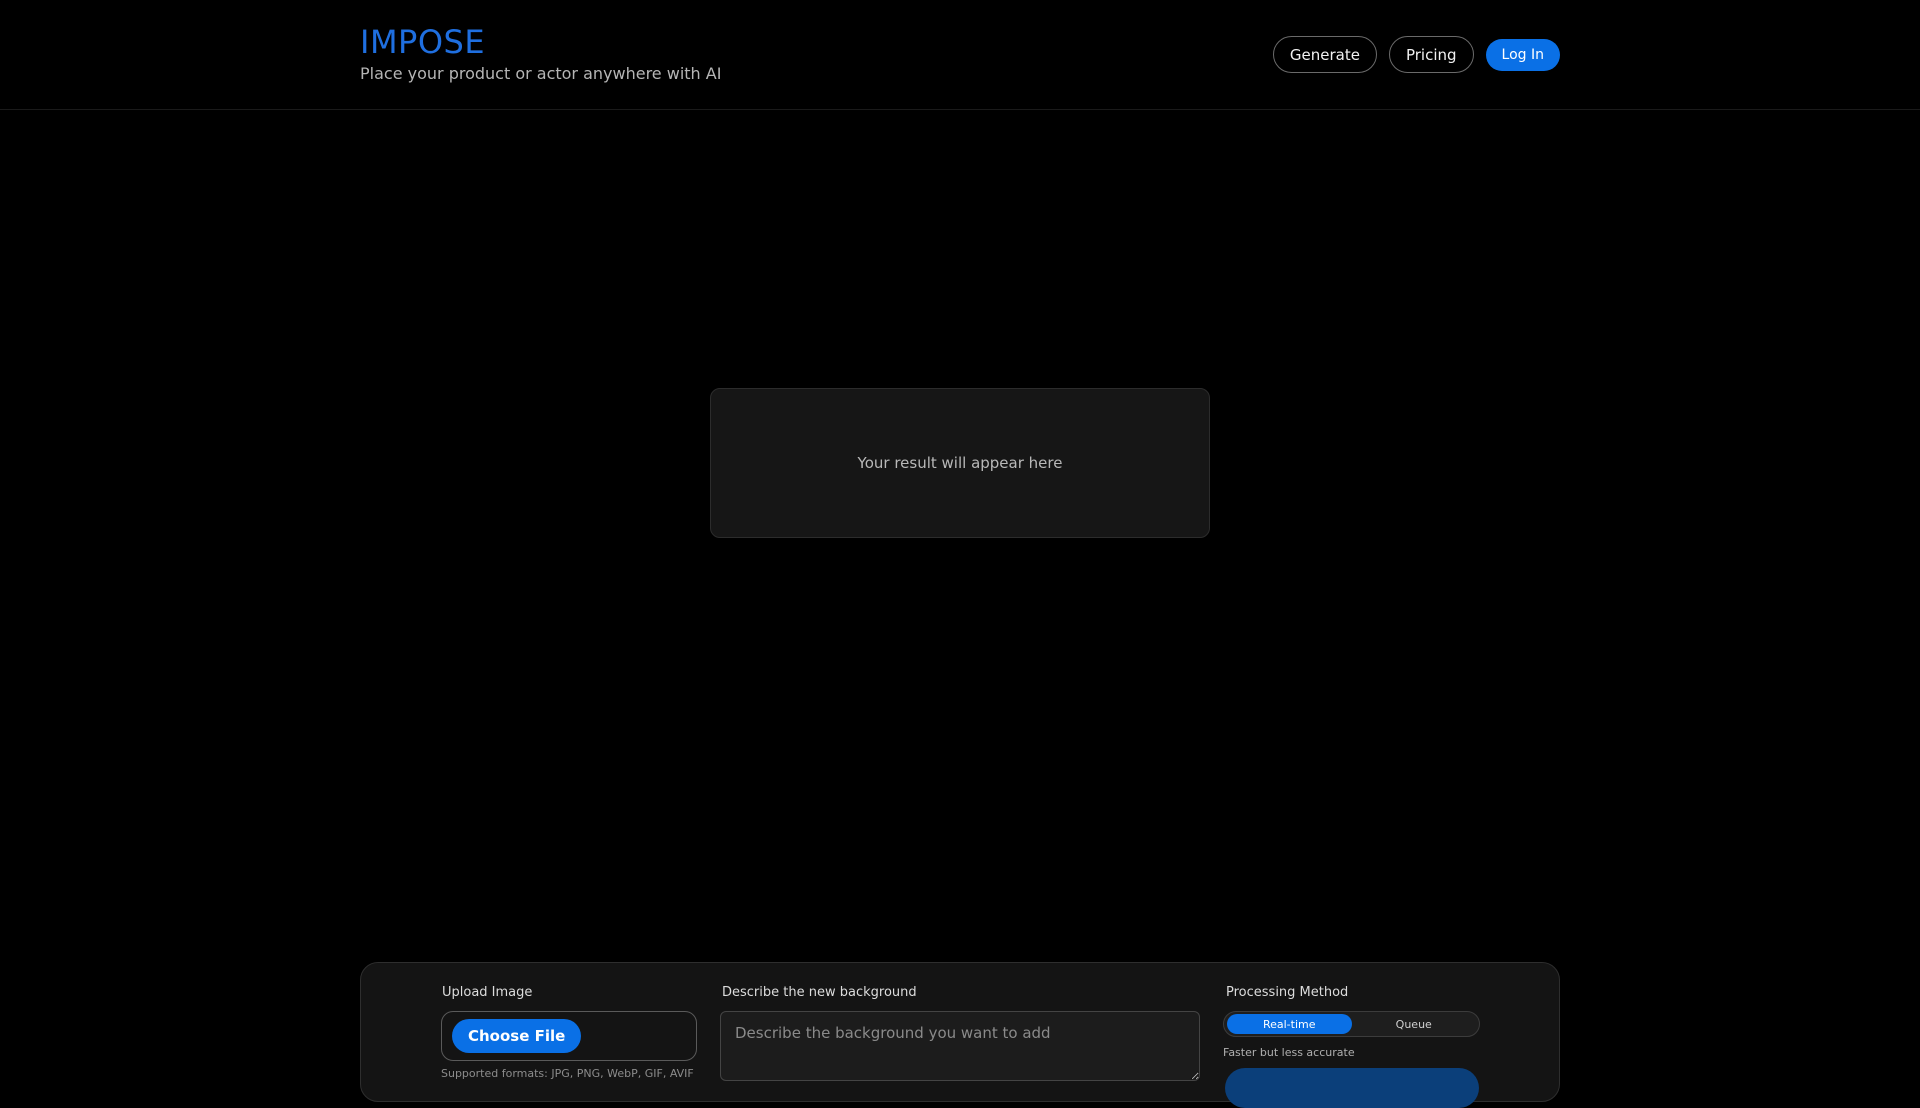  Describe the element at coordinates (487, 992) in the screenshot. I see `upload-image-label: Upload Image` at that location.